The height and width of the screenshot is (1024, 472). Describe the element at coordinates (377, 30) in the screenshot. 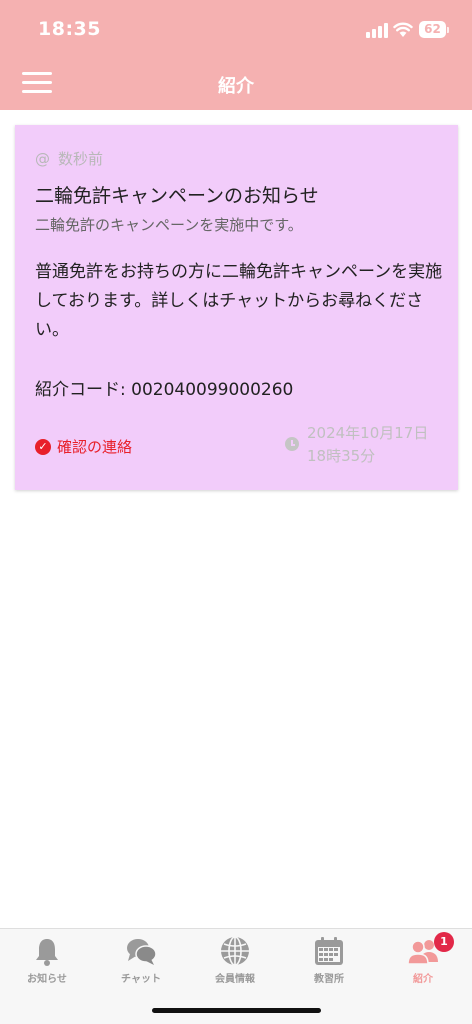

I see `cellular-signal-icon` at that location.